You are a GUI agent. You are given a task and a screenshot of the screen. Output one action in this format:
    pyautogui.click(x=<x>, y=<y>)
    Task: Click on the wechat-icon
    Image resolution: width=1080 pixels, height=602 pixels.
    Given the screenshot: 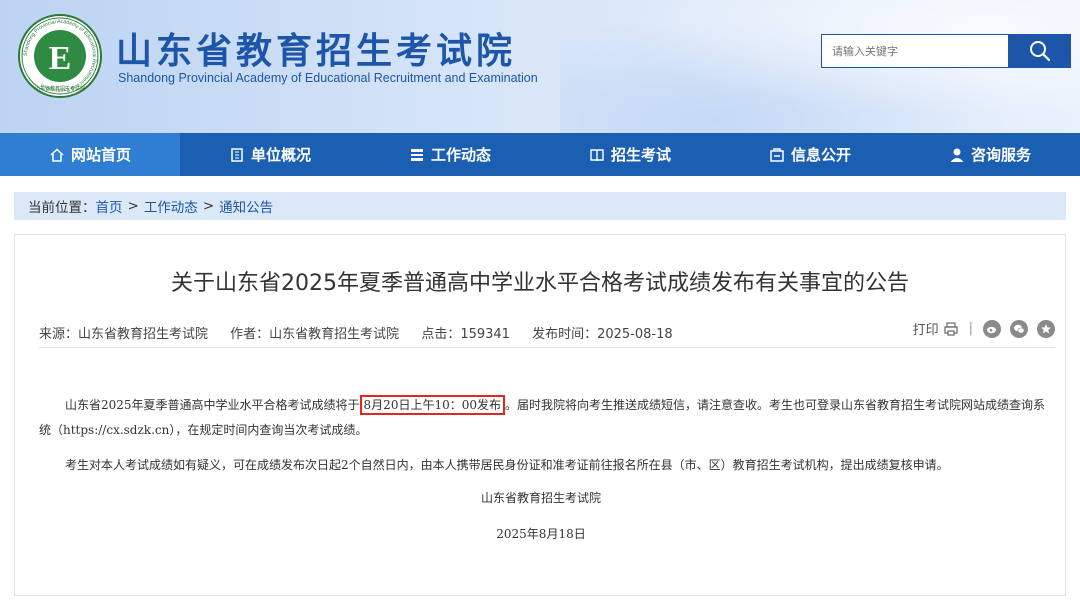 What is the action you would take?
    pyautogui.click(x=1019, y=328)
    